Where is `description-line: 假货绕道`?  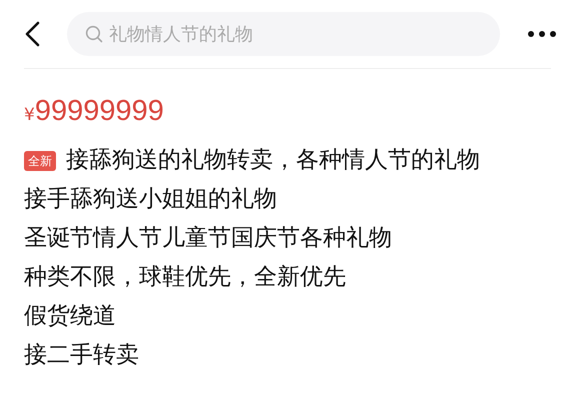 description-line: 假货绕道 is located at coordinates (70, 316).